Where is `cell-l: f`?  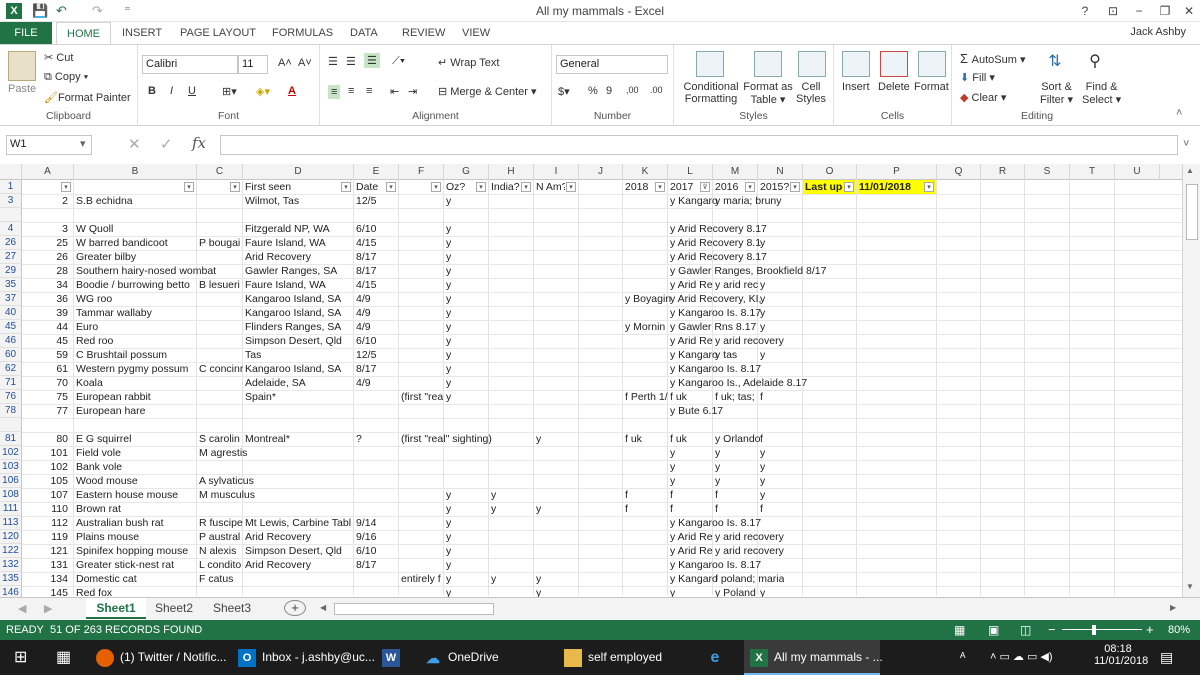 cell-l: f is located at coordinates (670, 495).